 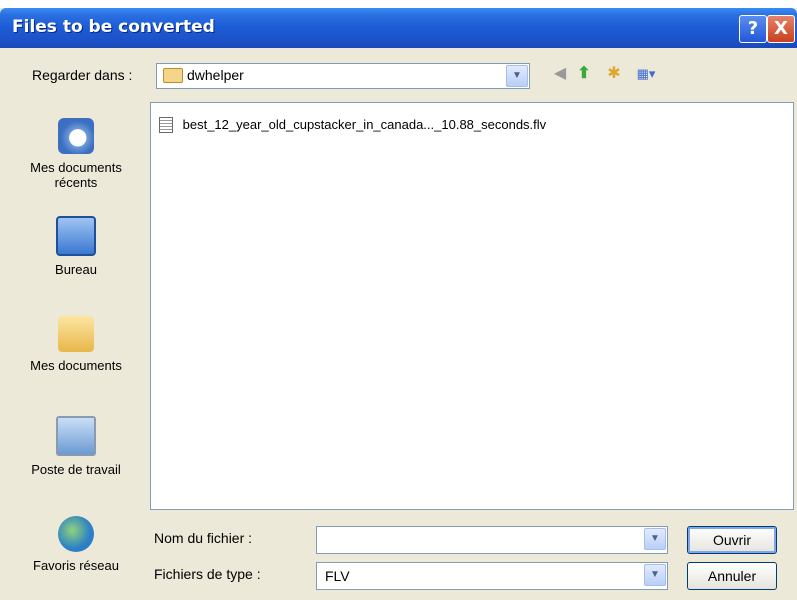 What do you see at coordinates (343, 76) in the screenshot?
I see `look-in-combo: dwhelper ▼` at bounding box center [343, 76].